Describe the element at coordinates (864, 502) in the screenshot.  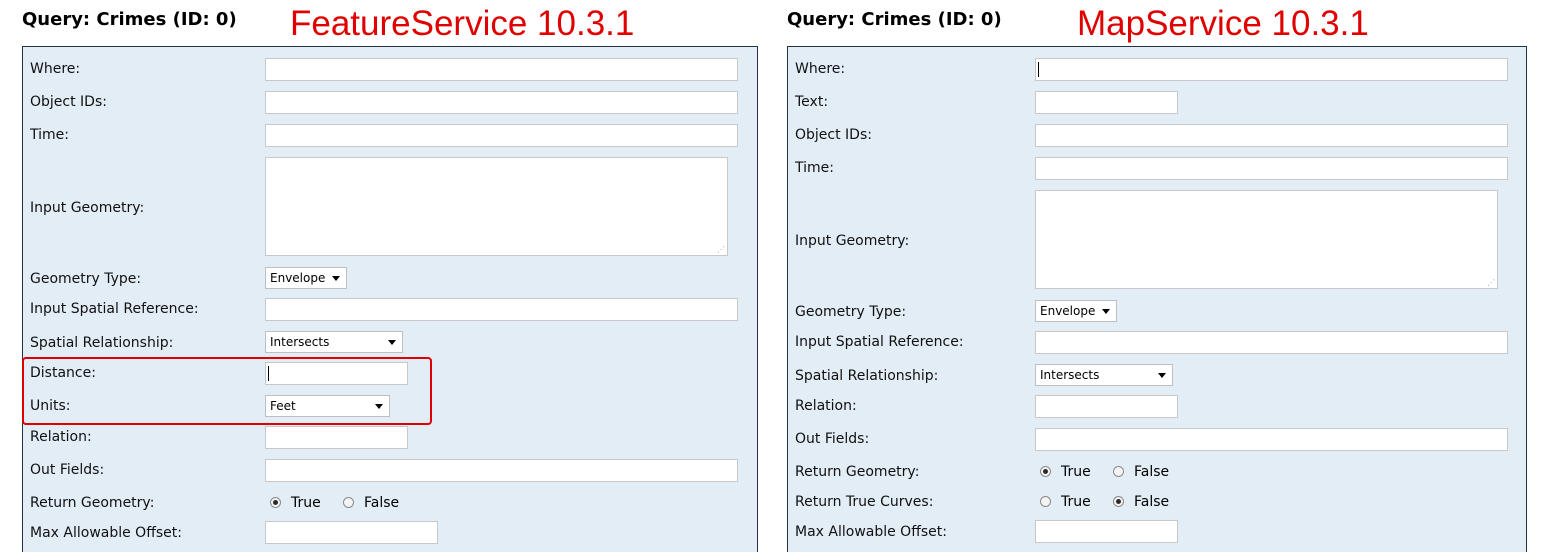
I see `right-return-true-curves-label: Return True Curves:` at that location.